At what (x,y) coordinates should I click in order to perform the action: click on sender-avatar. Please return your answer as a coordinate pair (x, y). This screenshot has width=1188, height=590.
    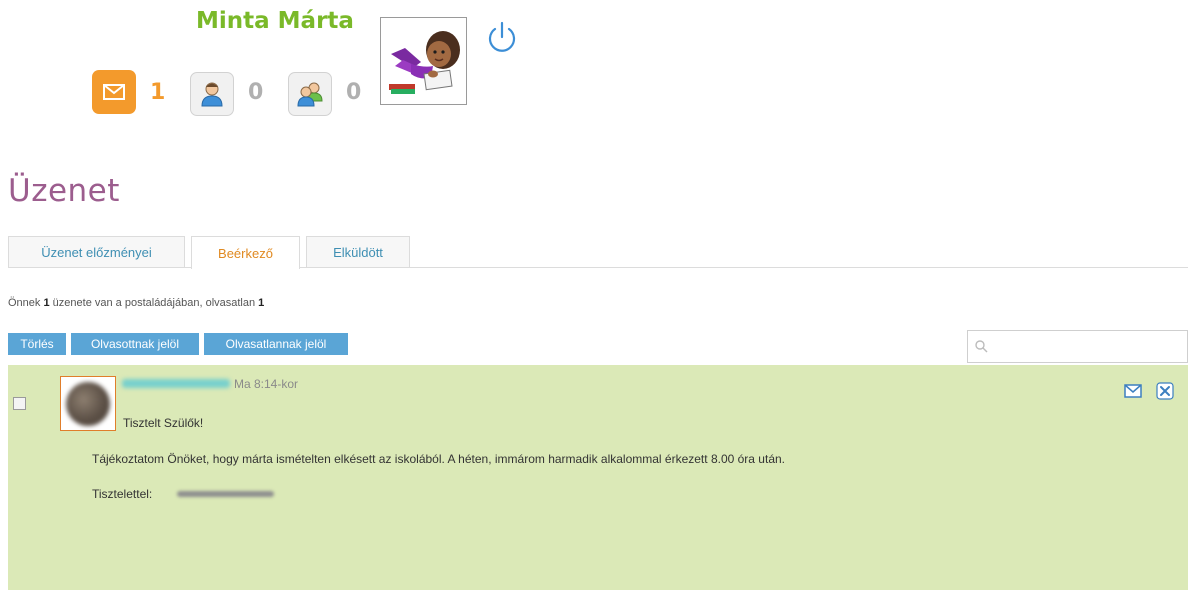
    Looking at the image, I should click on (88, 403).